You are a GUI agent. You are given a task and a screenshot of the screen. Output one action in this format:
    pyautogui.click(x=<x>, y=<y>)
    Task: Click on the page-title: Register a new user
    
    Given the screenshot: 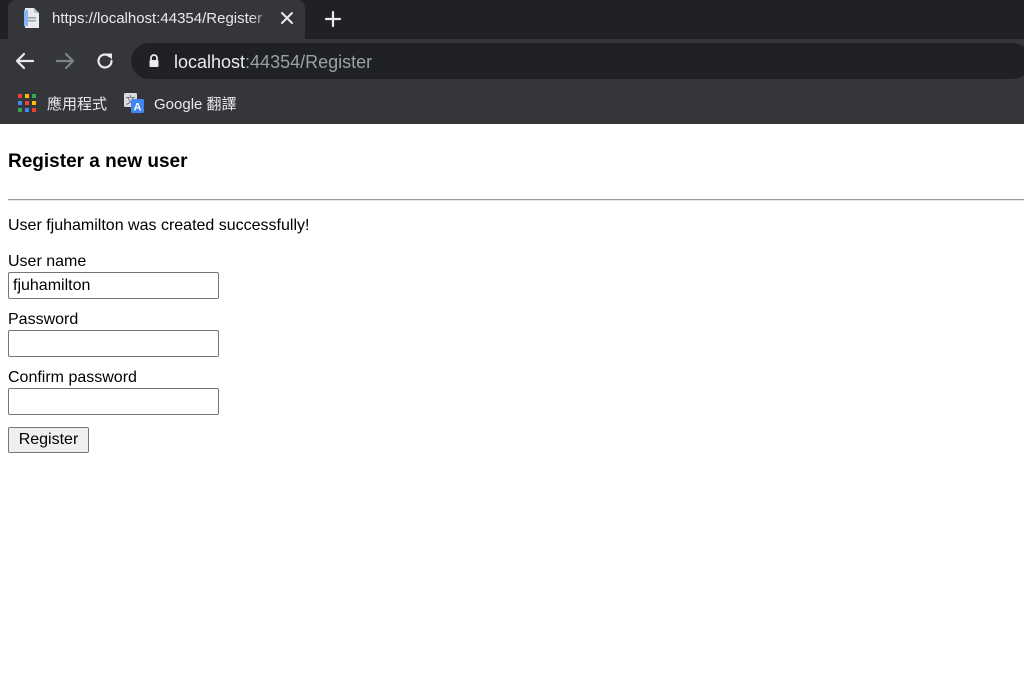 What is the action you would take?
    pyautogui.click(x=98, y=161)
    